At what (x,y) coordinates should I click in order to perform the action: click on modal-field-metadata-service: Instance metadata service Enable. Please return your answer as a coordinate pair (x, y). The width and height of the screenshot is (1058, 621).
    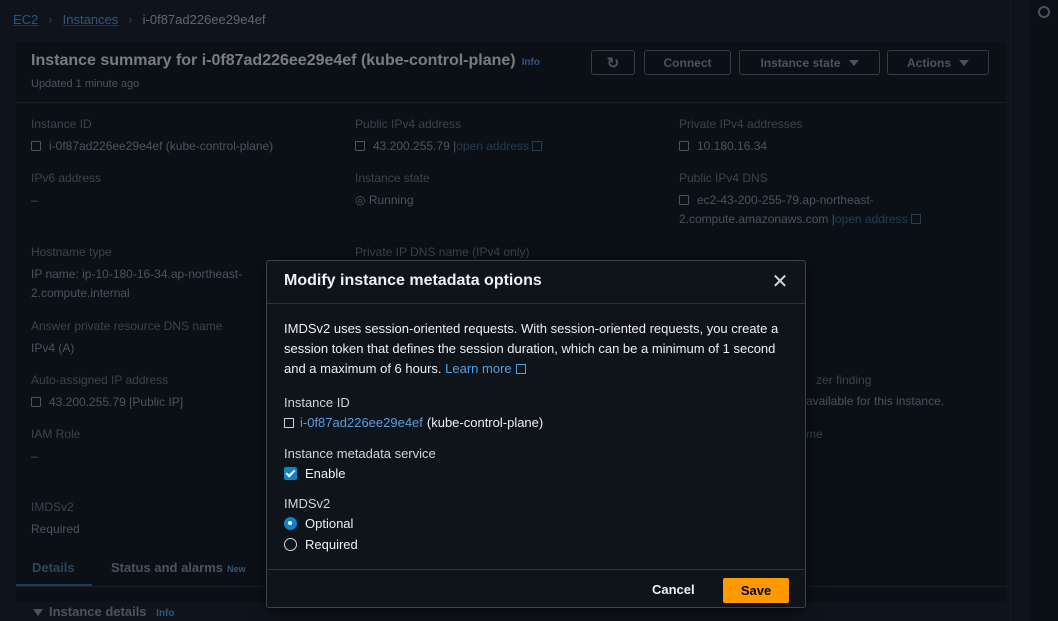
    Looking at the image, I should click on (360, 463).